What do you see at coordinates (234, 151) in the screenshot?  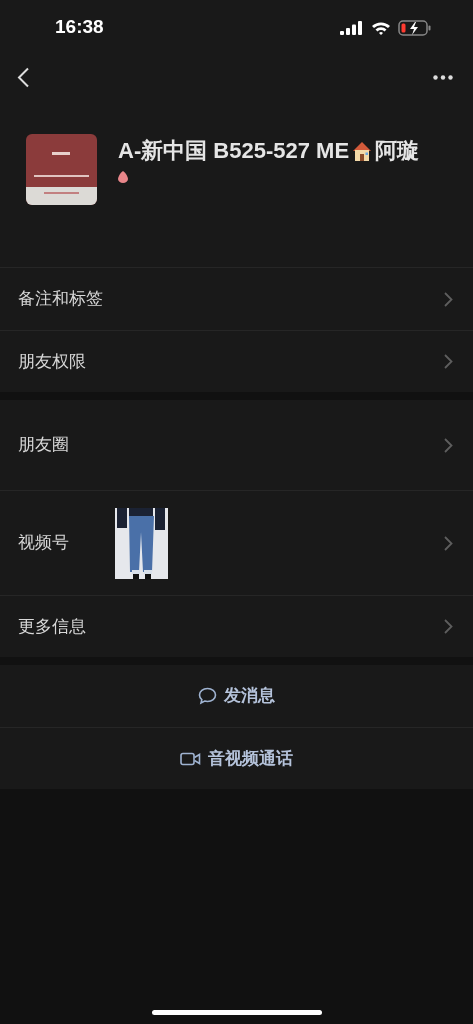 I see `contact-name: A-新中国 B525-527 ME` at bounding box center [234, 151].